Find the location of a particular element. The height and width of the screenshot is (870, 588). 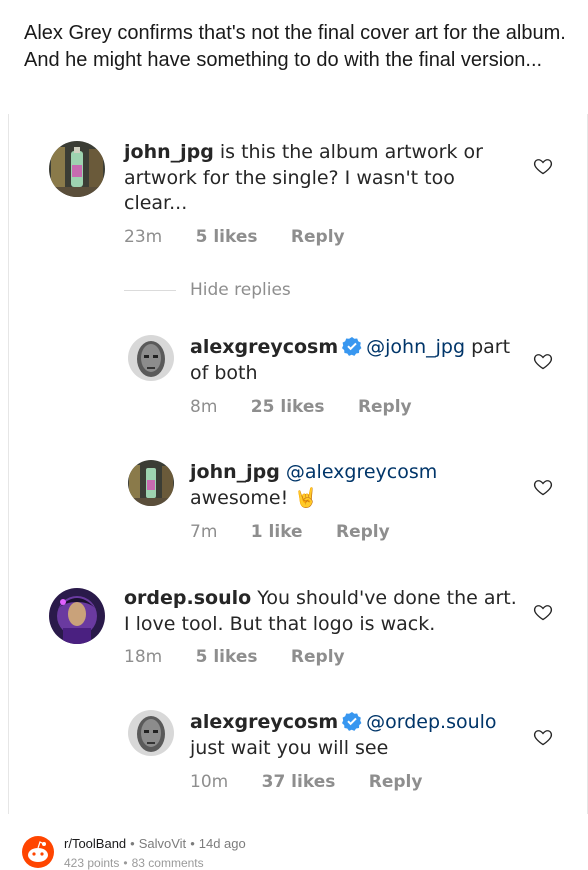

comment-likes: 25 likes is located at coordinates (288, 407).